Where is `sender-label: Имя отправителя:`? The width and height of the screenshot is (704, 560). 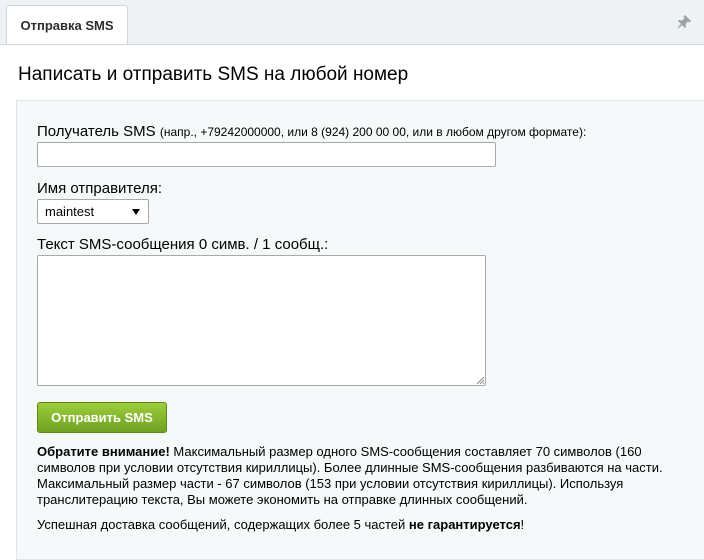 sender-label: Имя отправителя: is located at coordinates (100, 188).